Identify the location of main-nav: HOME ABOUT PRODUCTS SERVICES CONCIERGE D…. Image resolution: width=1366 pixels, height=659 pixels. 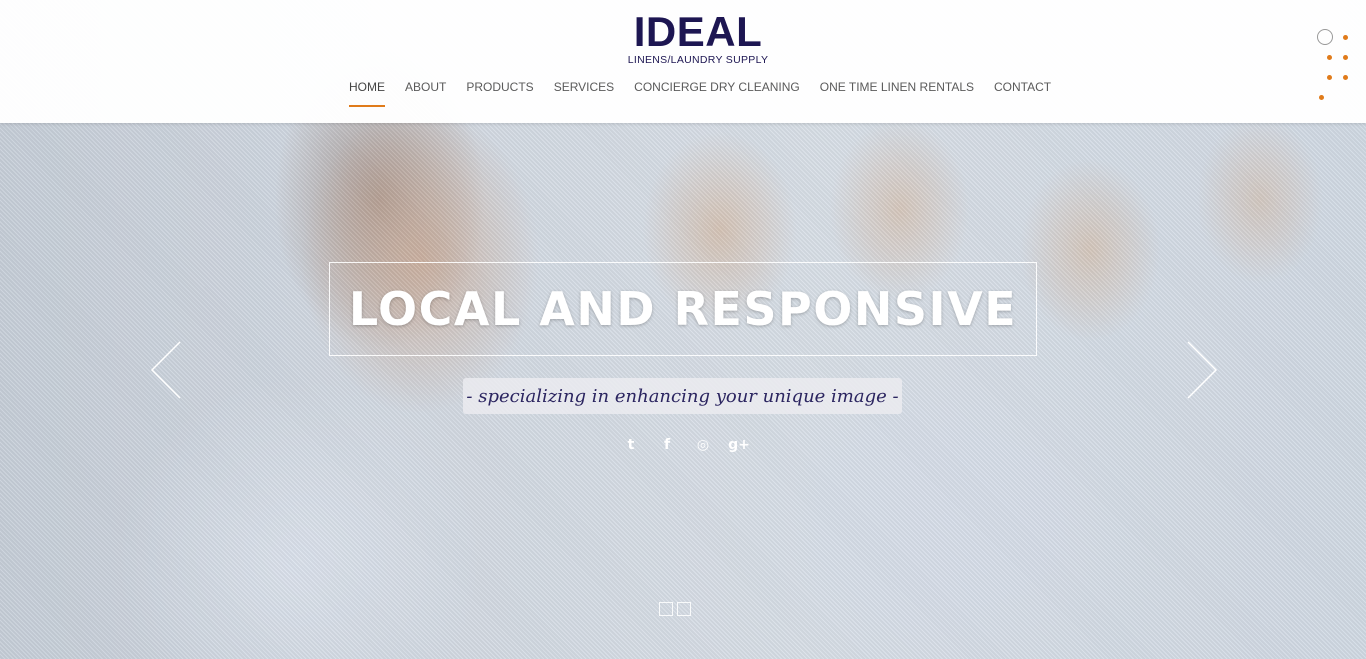
(710, 93).